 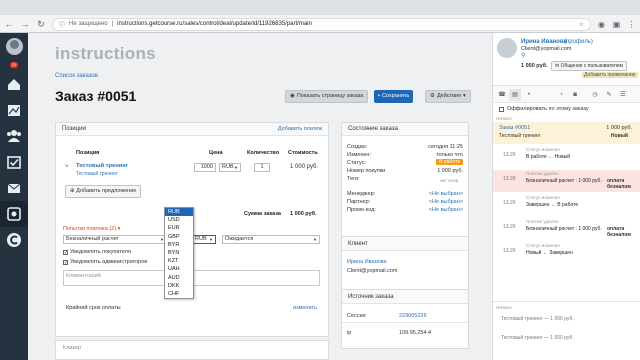 I want to click on item-subtitle: Тестовый тренинг, so click(x=97, y=174).